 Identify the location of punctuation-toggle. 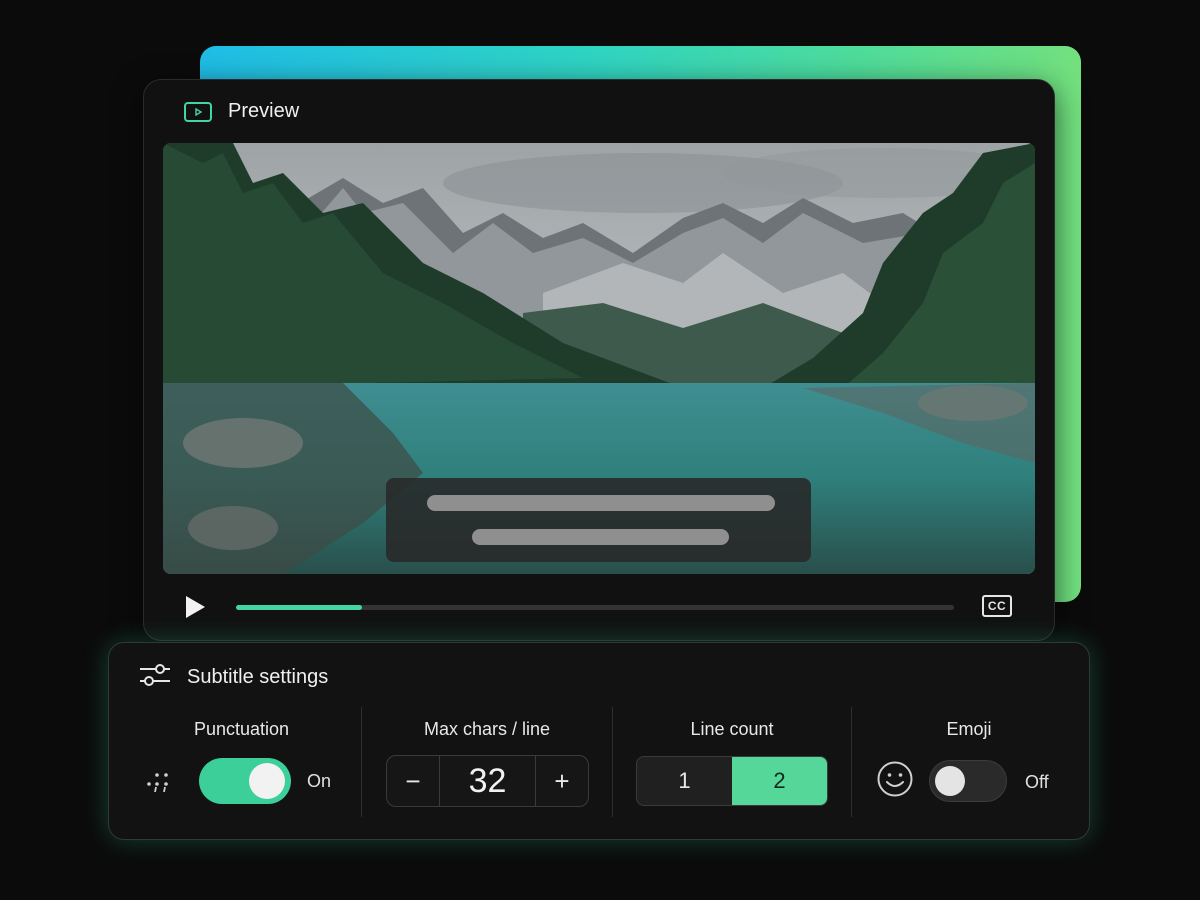
(245, 781).